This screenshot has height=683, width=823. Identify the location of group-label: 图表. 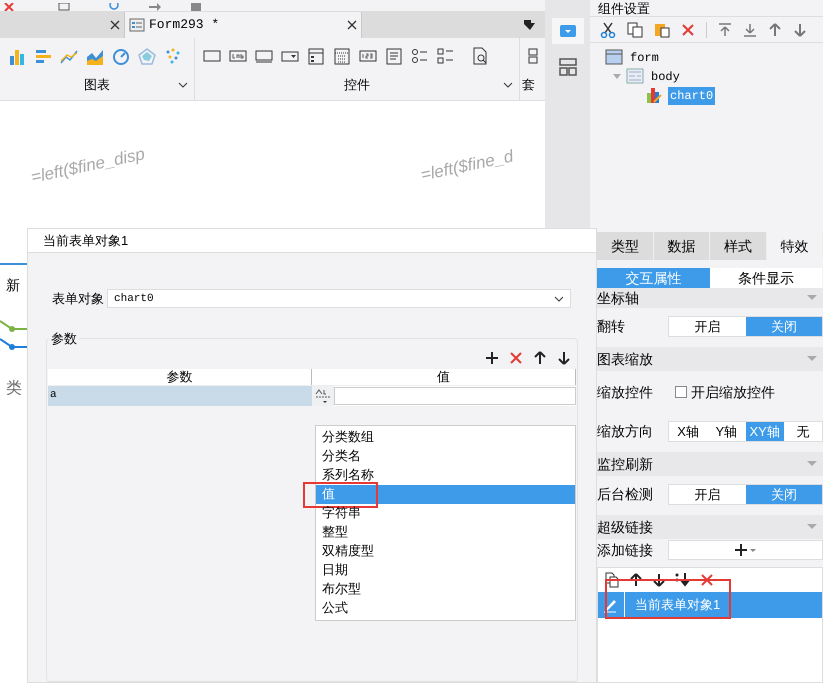
(97, 85).